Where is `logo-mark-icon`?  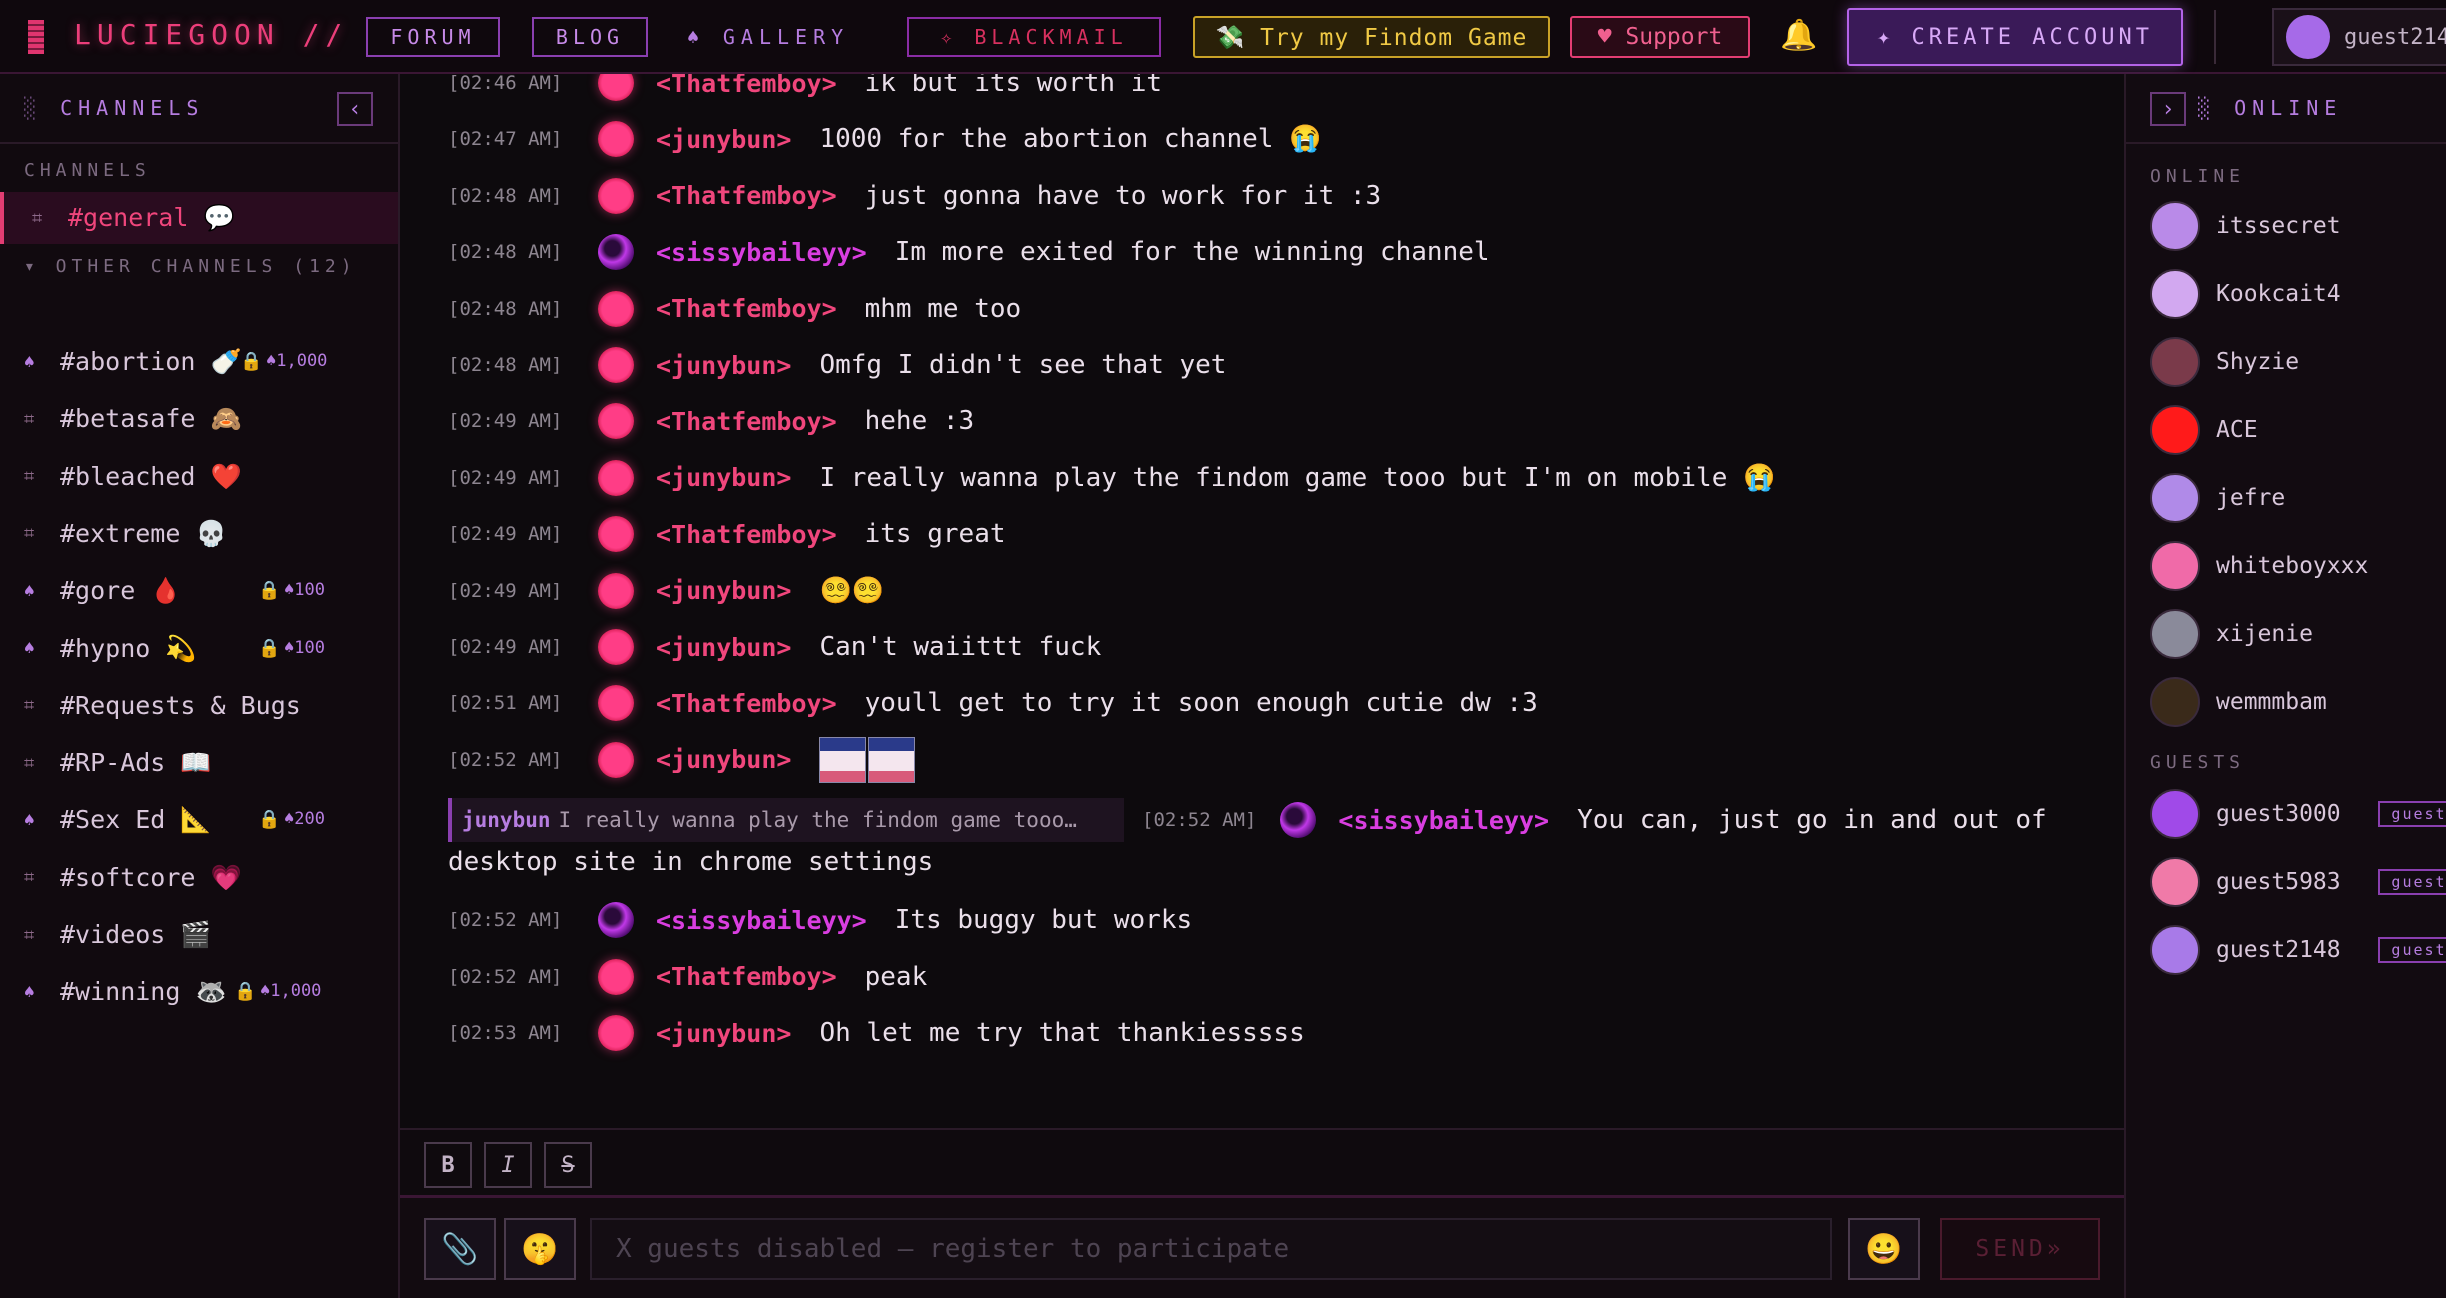 logo-mark-icon is located at coordinates (36, 37).